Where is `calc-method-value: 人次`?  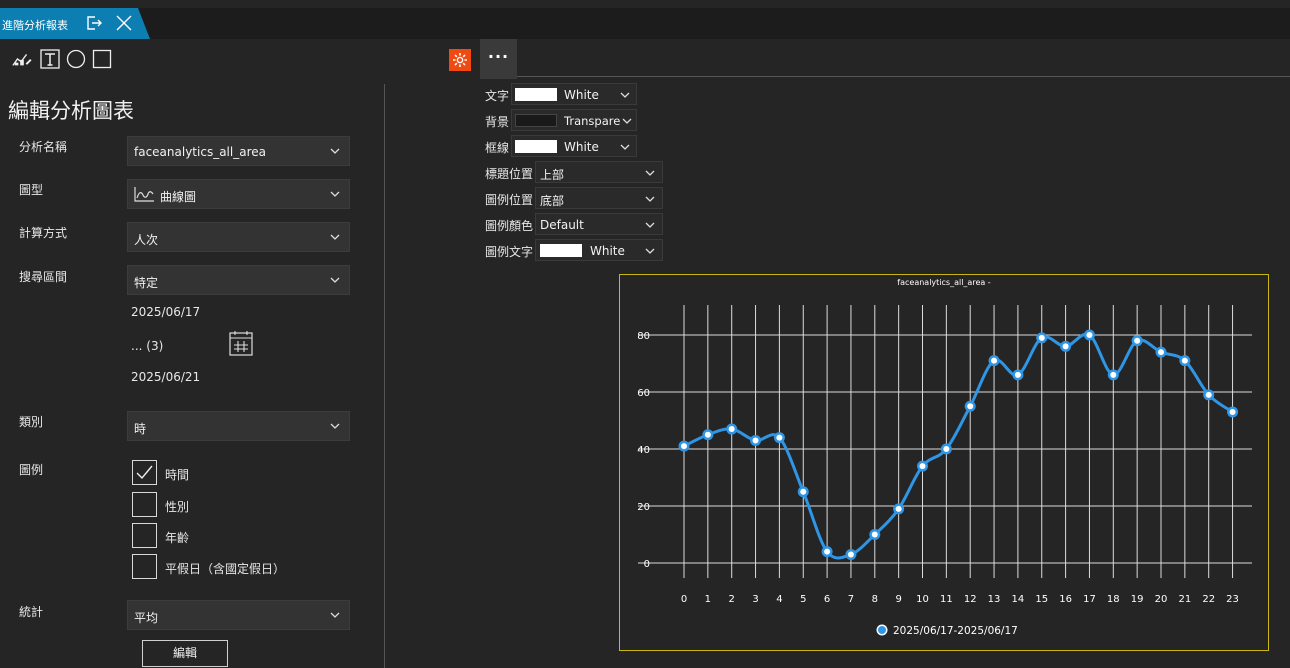 calc-method-value: 人次 is located at coordinates (146, 240).